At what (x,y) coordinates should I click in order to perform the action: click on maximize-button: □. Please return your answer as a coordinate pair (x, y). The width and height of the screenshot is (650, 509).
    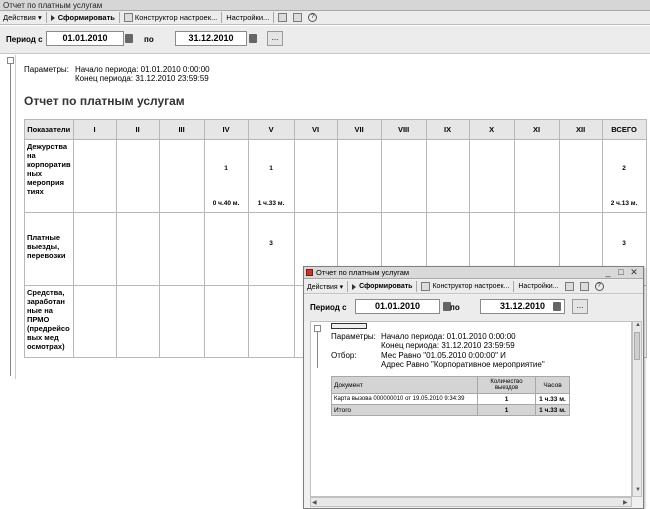
    Looking at the image, I should click on (621, 273).